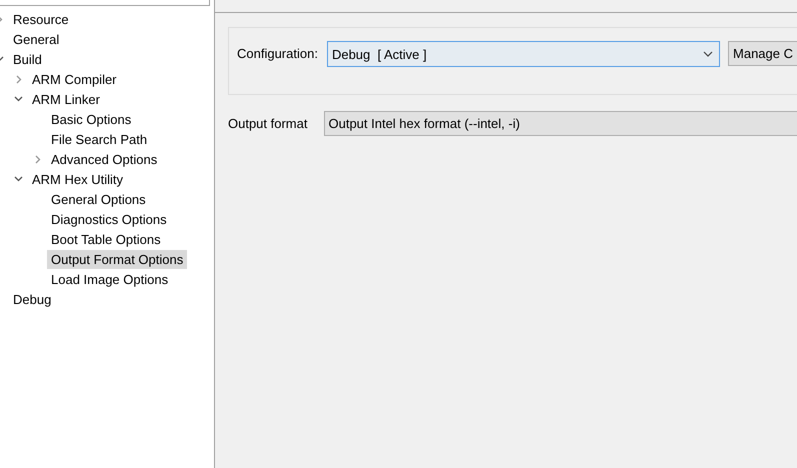  What do you see at coordinates (268, 123) in the screenshot?
I see `output-format-label: Output format` at bounding box center [268, 123].